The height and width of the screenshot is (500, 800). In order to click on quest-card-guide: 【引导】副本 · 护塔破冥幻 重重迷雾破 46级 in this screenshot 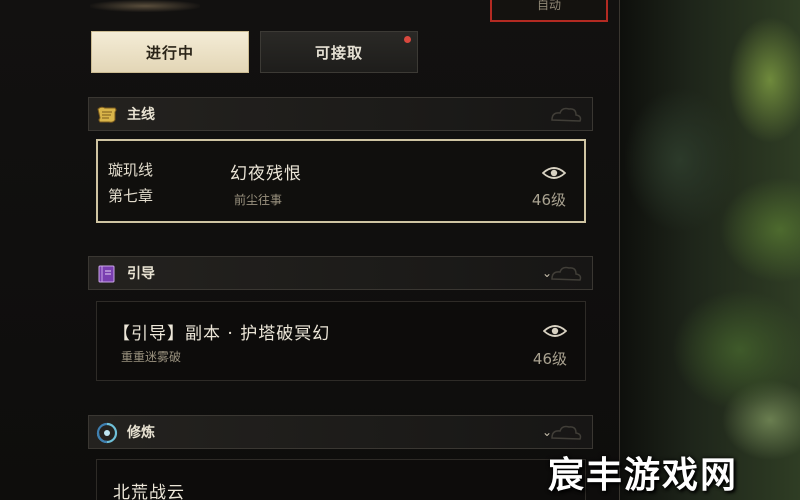, I will do `click(341, 341)`.